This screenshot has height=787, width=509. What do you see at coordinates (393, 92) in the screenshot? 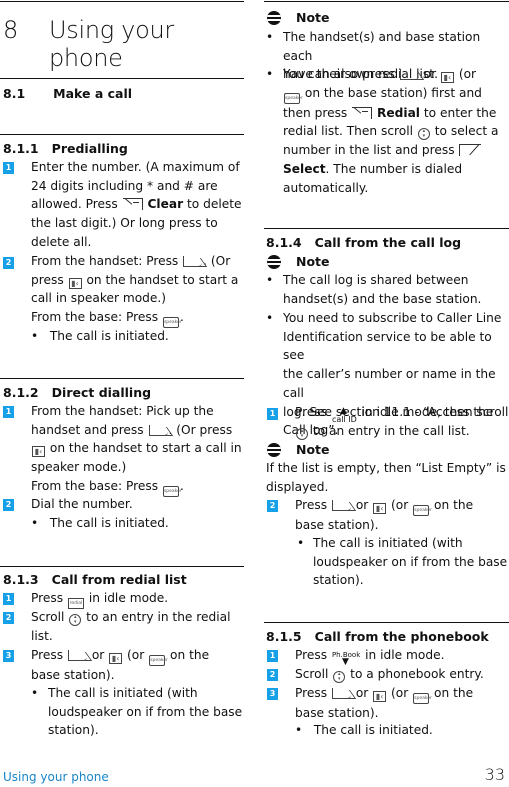
I see `text: on the base station) first and` at bounding box center [393, 92].